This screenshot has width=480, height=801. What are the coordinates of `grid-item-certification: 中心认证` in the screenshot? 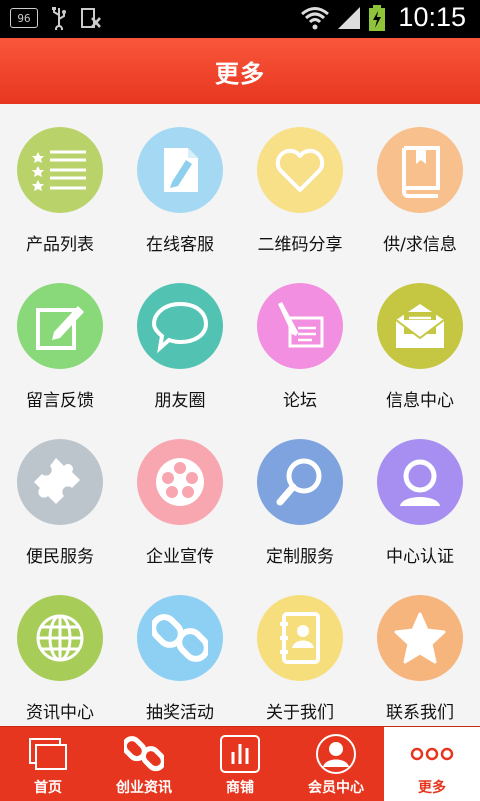 It's located at (420, 491).